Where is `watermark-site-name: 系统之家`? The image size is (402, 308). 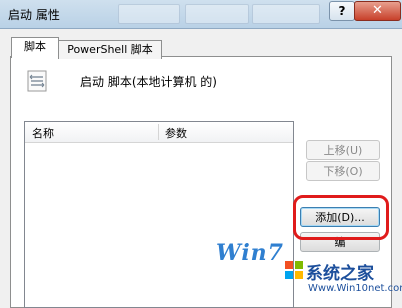
watermark-site-name: 系统之家 is located at coordinates (340, 274).